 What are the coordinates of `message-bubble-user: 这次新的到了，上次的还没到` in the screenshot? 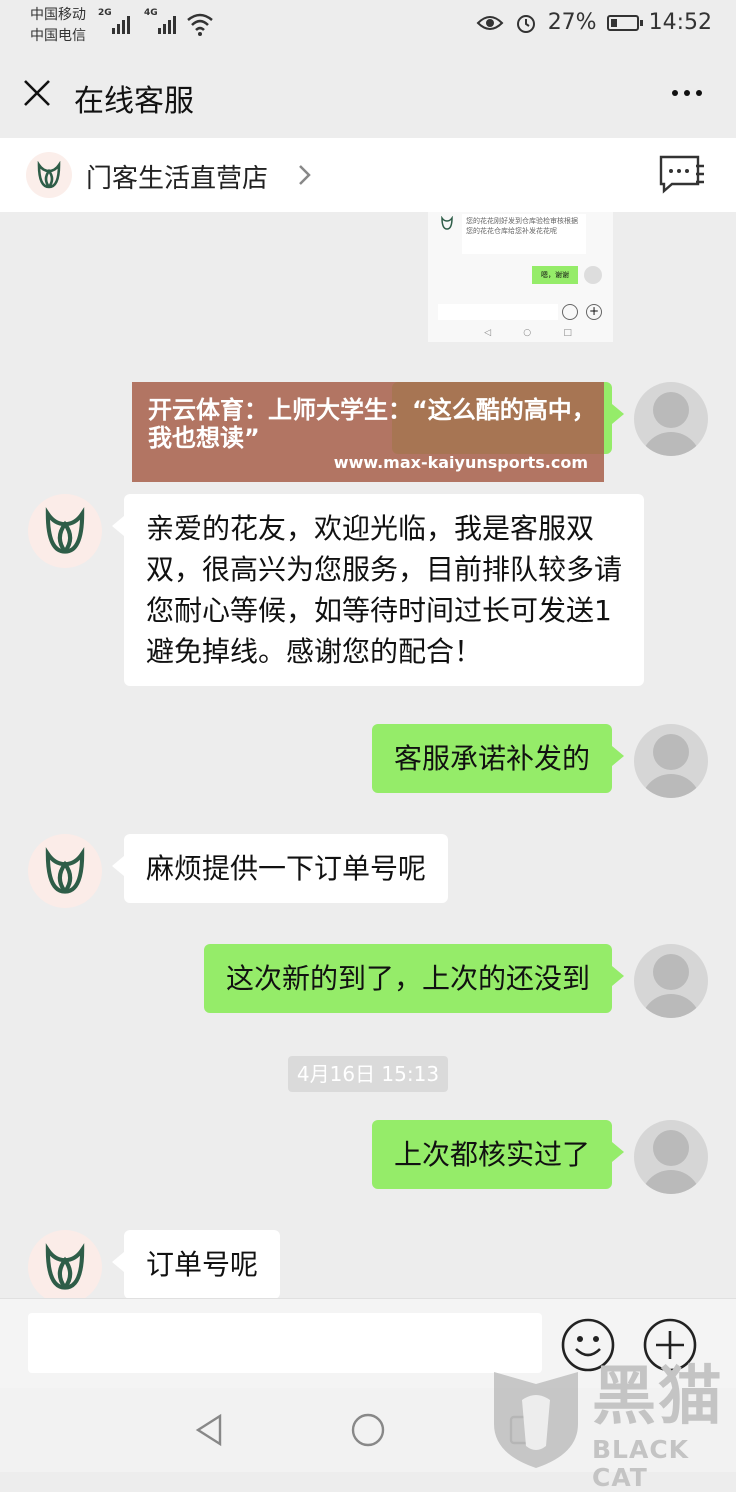 It's located at (414, 978).